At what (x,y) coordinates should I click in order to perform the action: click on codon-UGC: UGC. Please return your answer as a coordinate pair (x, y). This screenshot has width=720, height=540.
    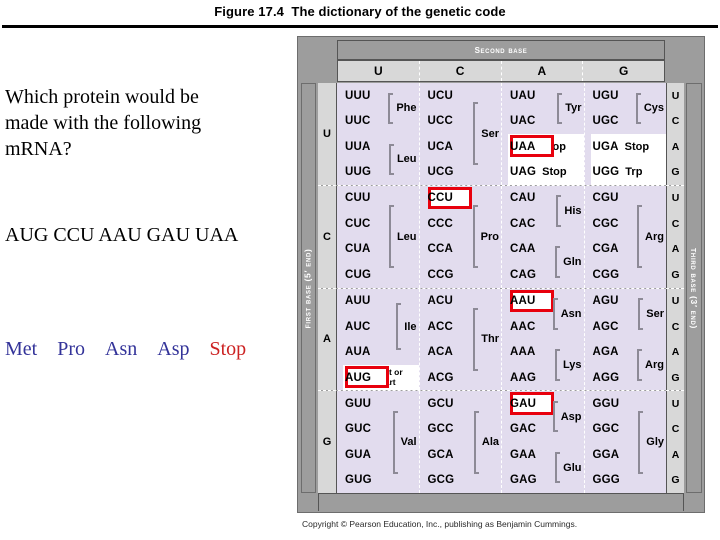
    Looking at the image, I should click on (605, 121).